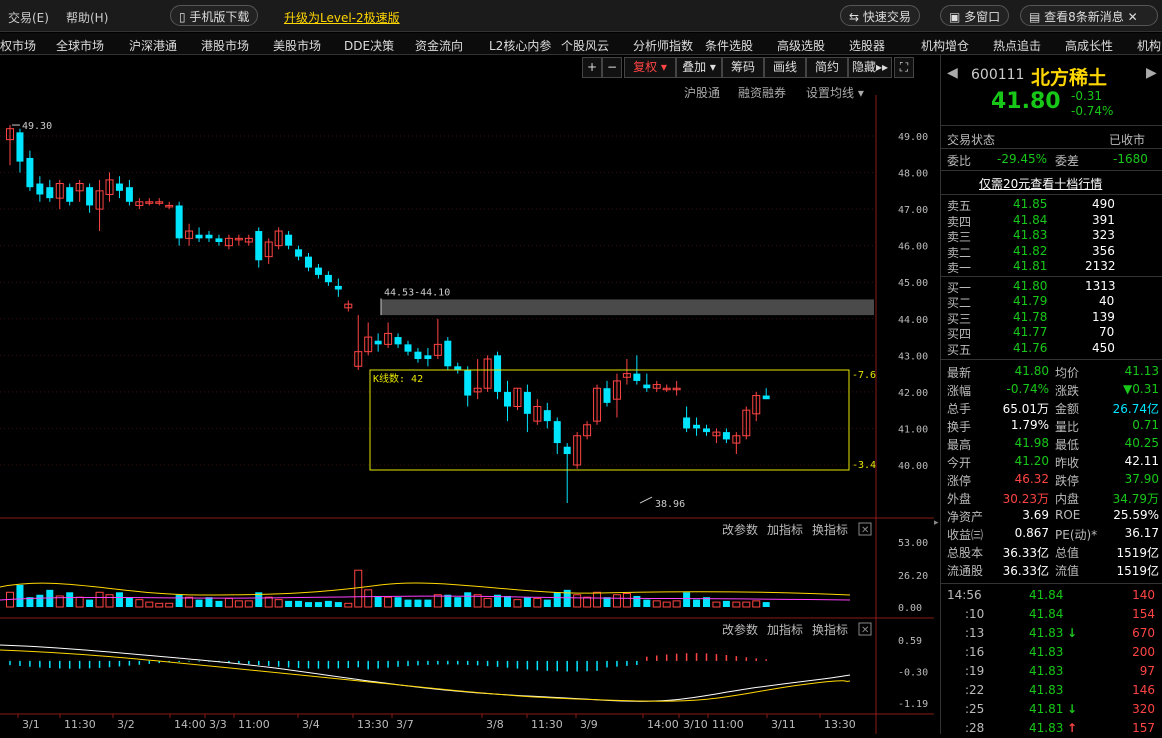 This screenshot has width=1162, height=738. Describe the element at coordinates (80, 724) in the screenshot. I see `time-axis-label: 11:30` at that location.